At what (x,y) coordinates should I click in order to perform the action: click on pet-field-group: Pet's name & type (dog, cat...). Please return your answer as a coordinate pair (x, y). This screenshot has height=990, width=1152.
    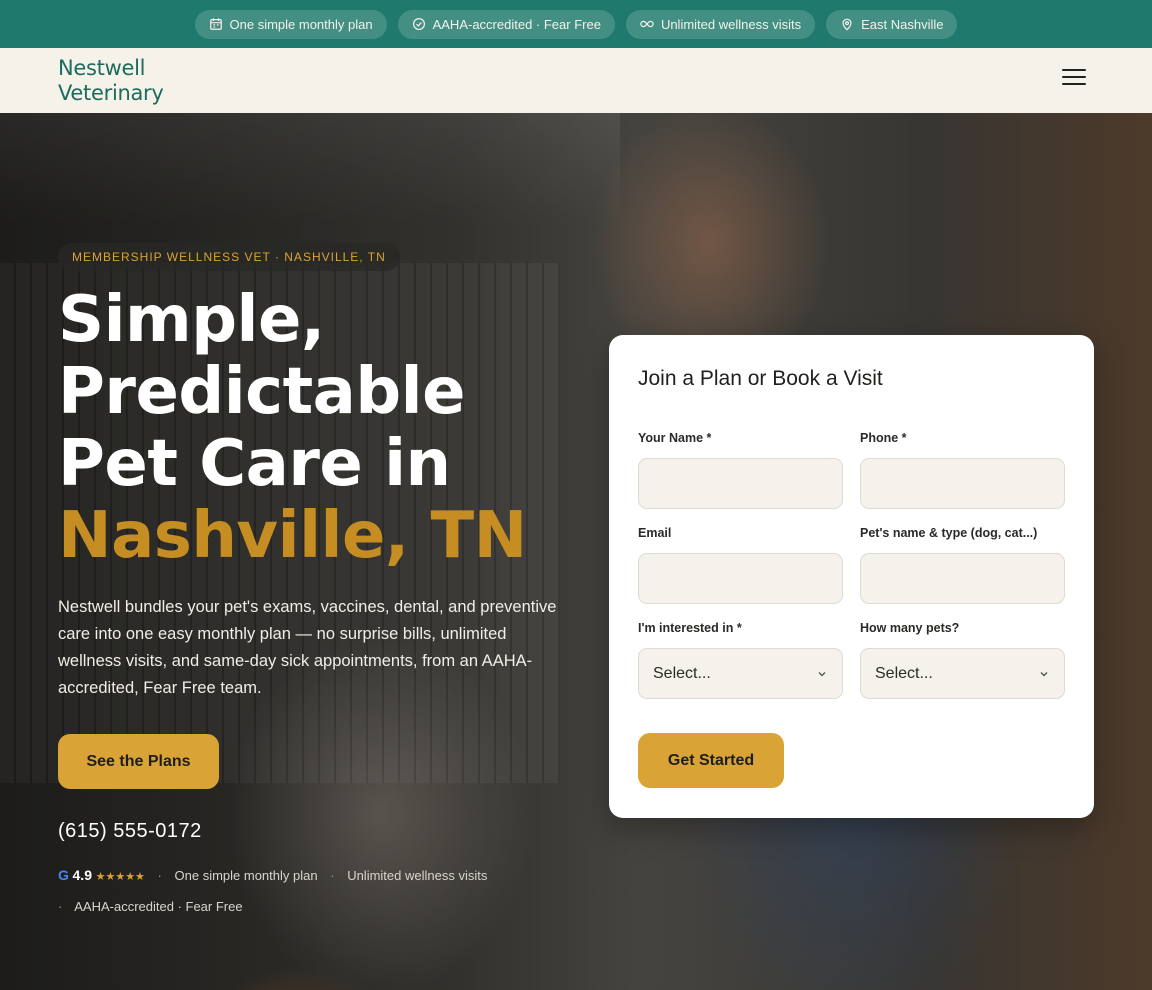
    Looking at the image, I should click on (962, 565).